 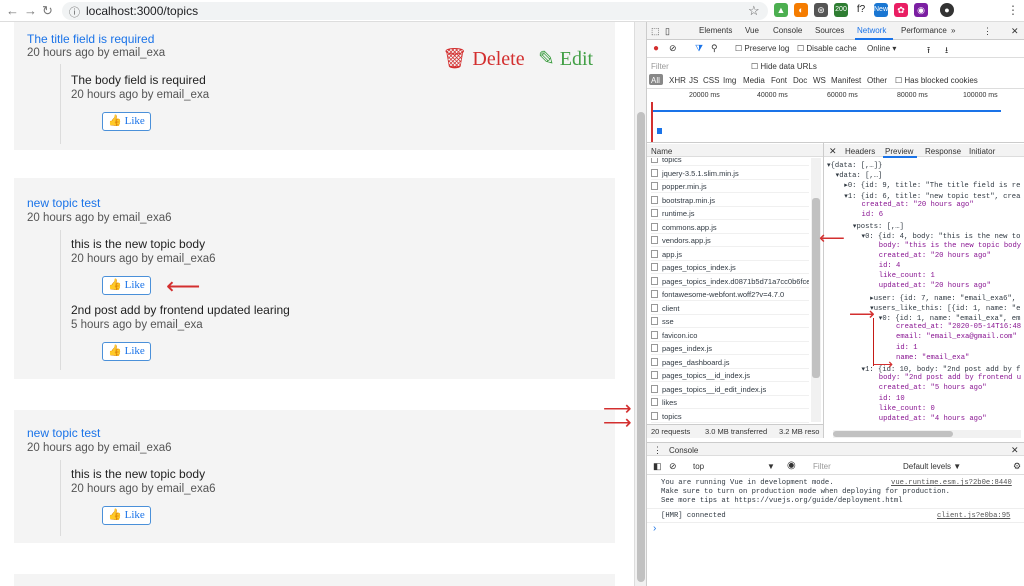 What do you see at coordinates (779, 80) in the screenshot?
I see `type-filter-font: Font` at bounding box center [779, 80].